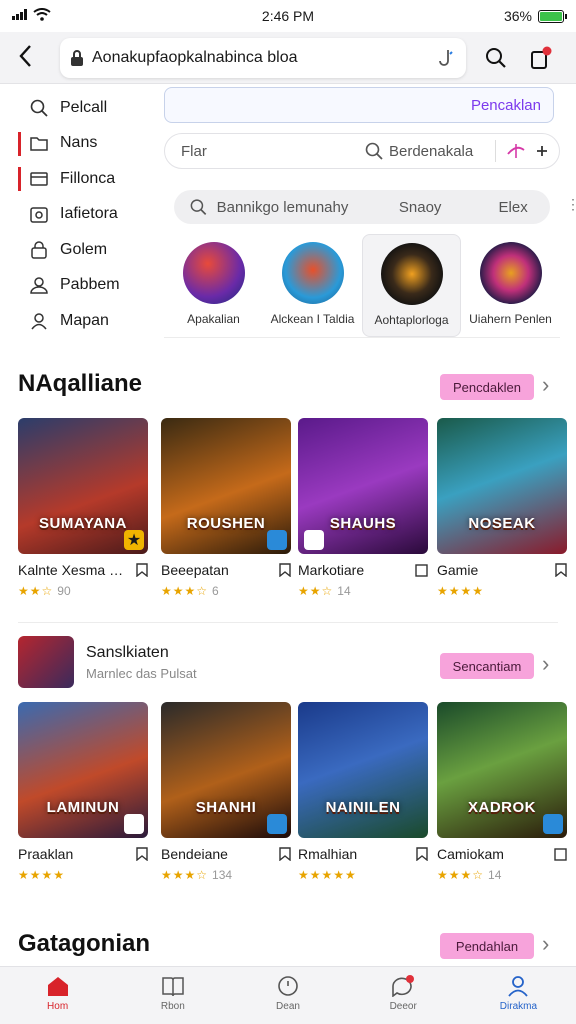  What do you see at coordinates (516, 151) in the screenshot?
I see `sparkle-icon` at bounding box center [516, 151].